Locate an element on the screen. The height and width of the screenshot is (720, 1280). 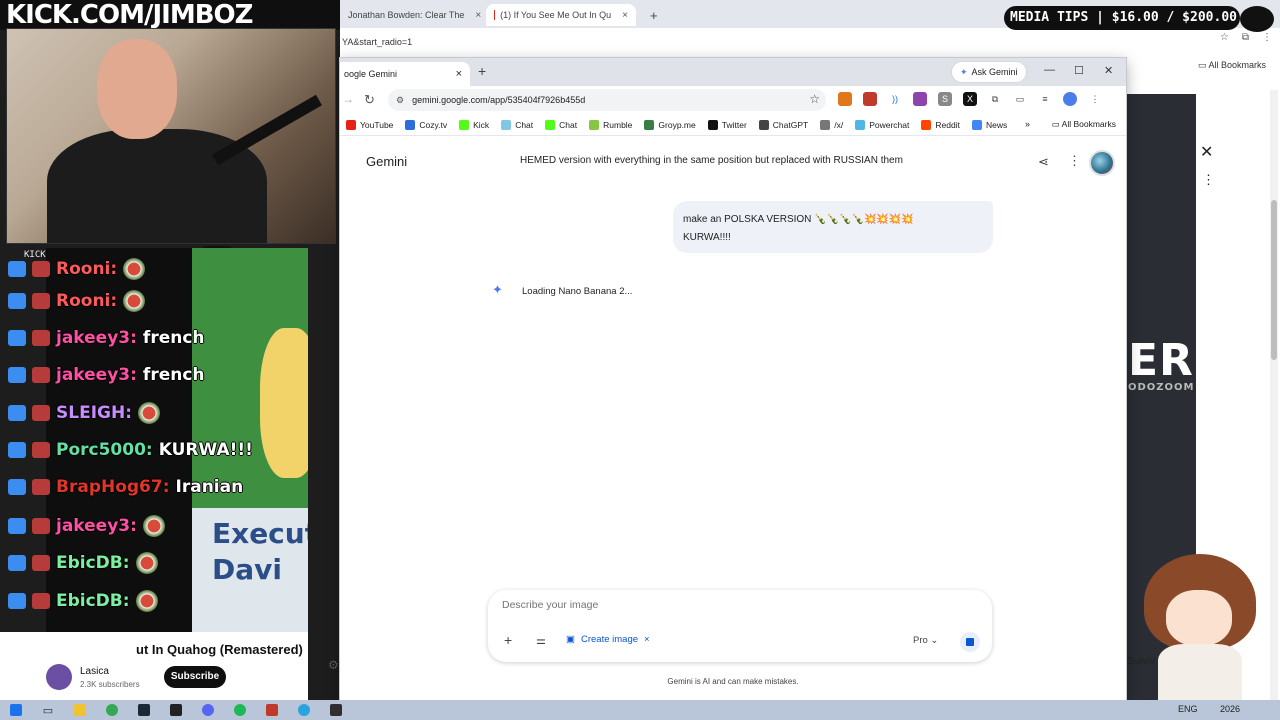
settings-icon: ⚙ is located at coordinates (333, 665).